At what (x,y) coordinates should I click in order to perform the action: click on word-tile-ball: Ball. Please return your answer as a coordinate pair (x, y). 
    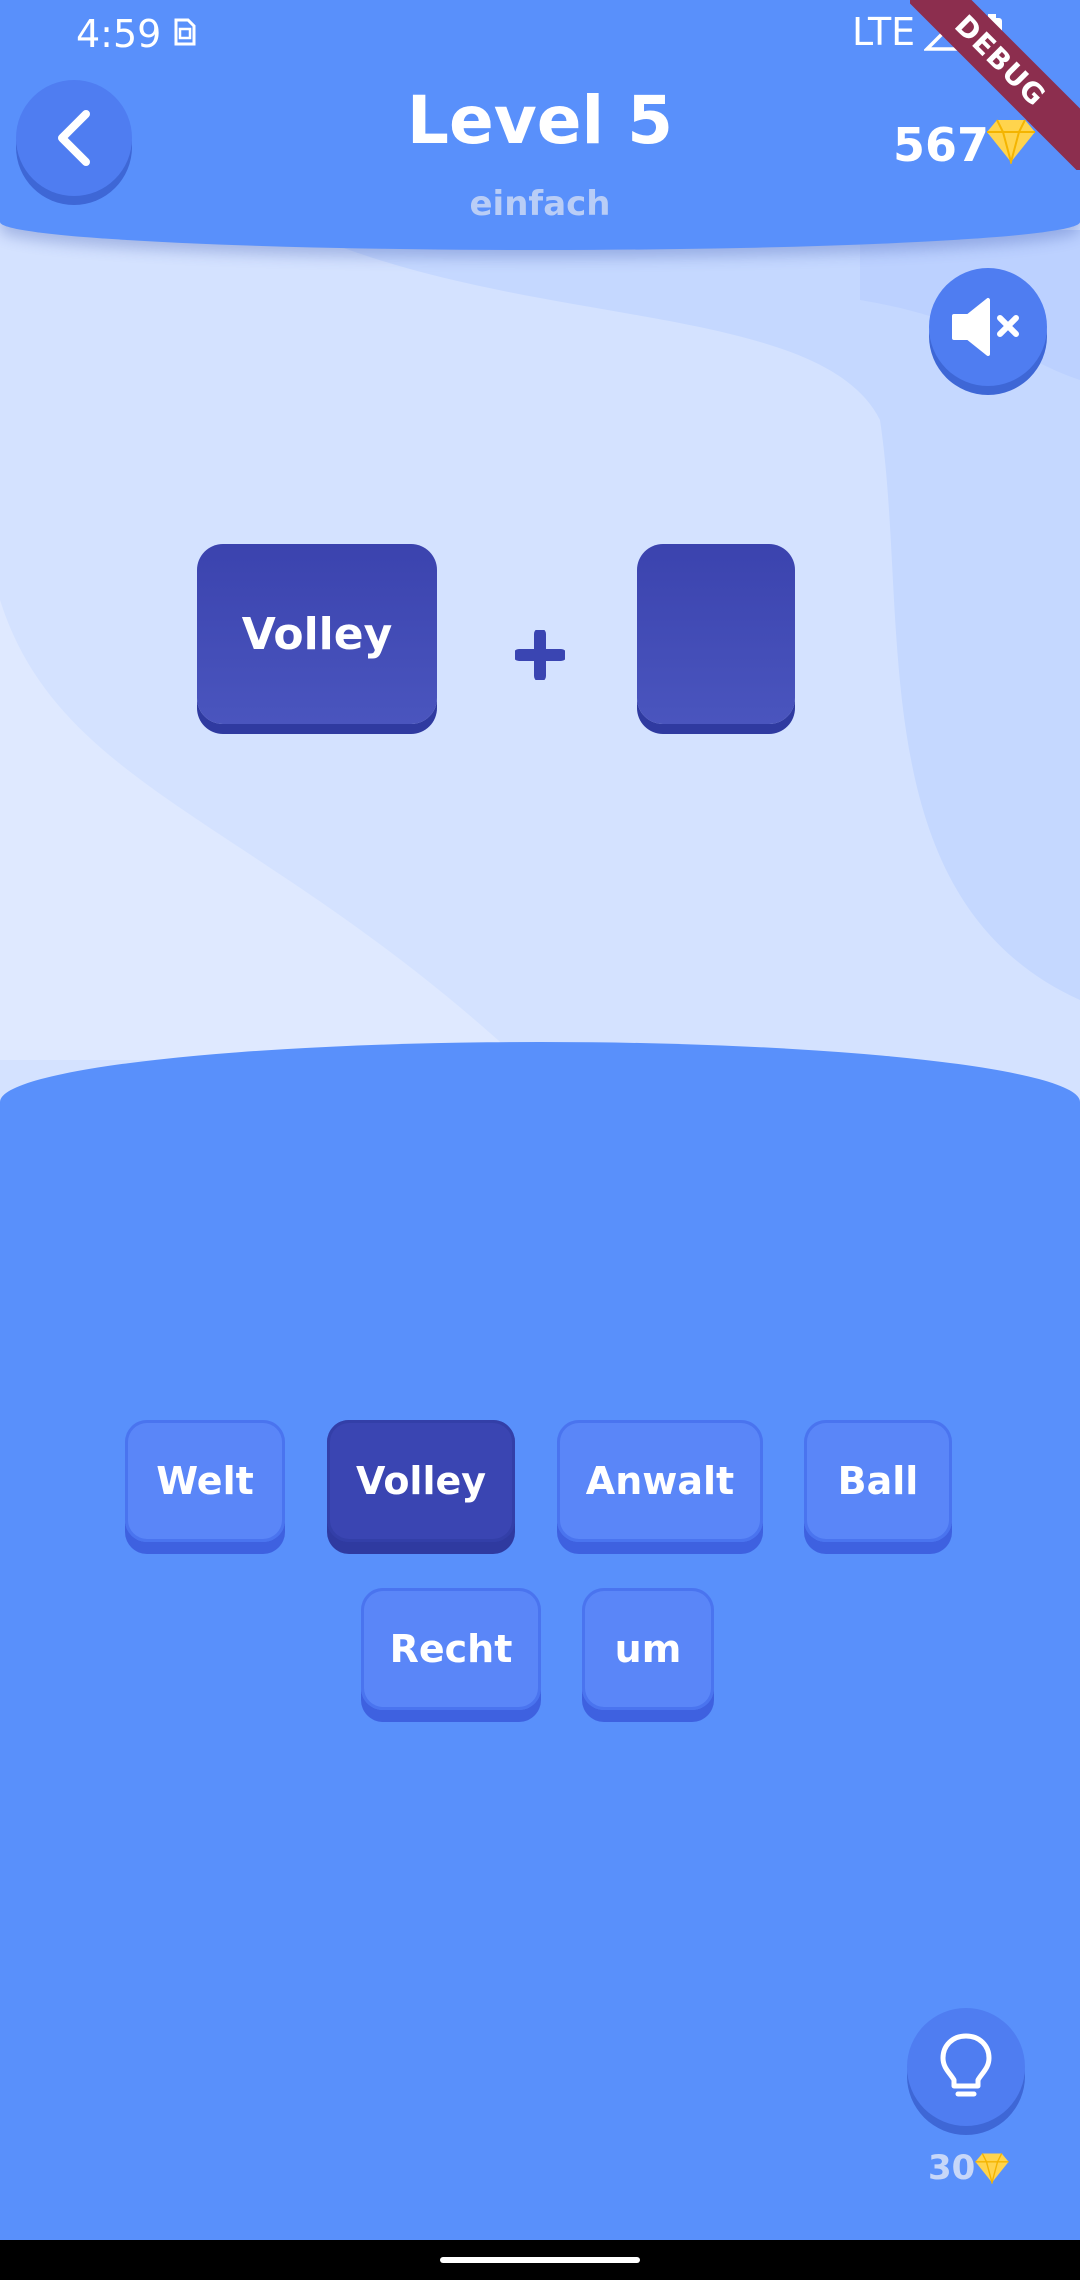
    Looking at the image, I should click on (878, 1481).